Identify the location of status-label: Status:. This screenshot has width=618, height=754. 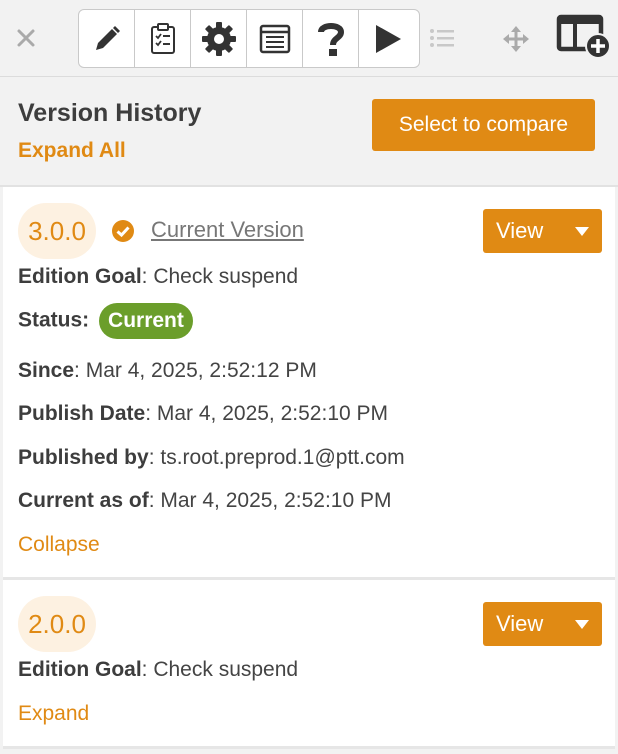
(54, 320).